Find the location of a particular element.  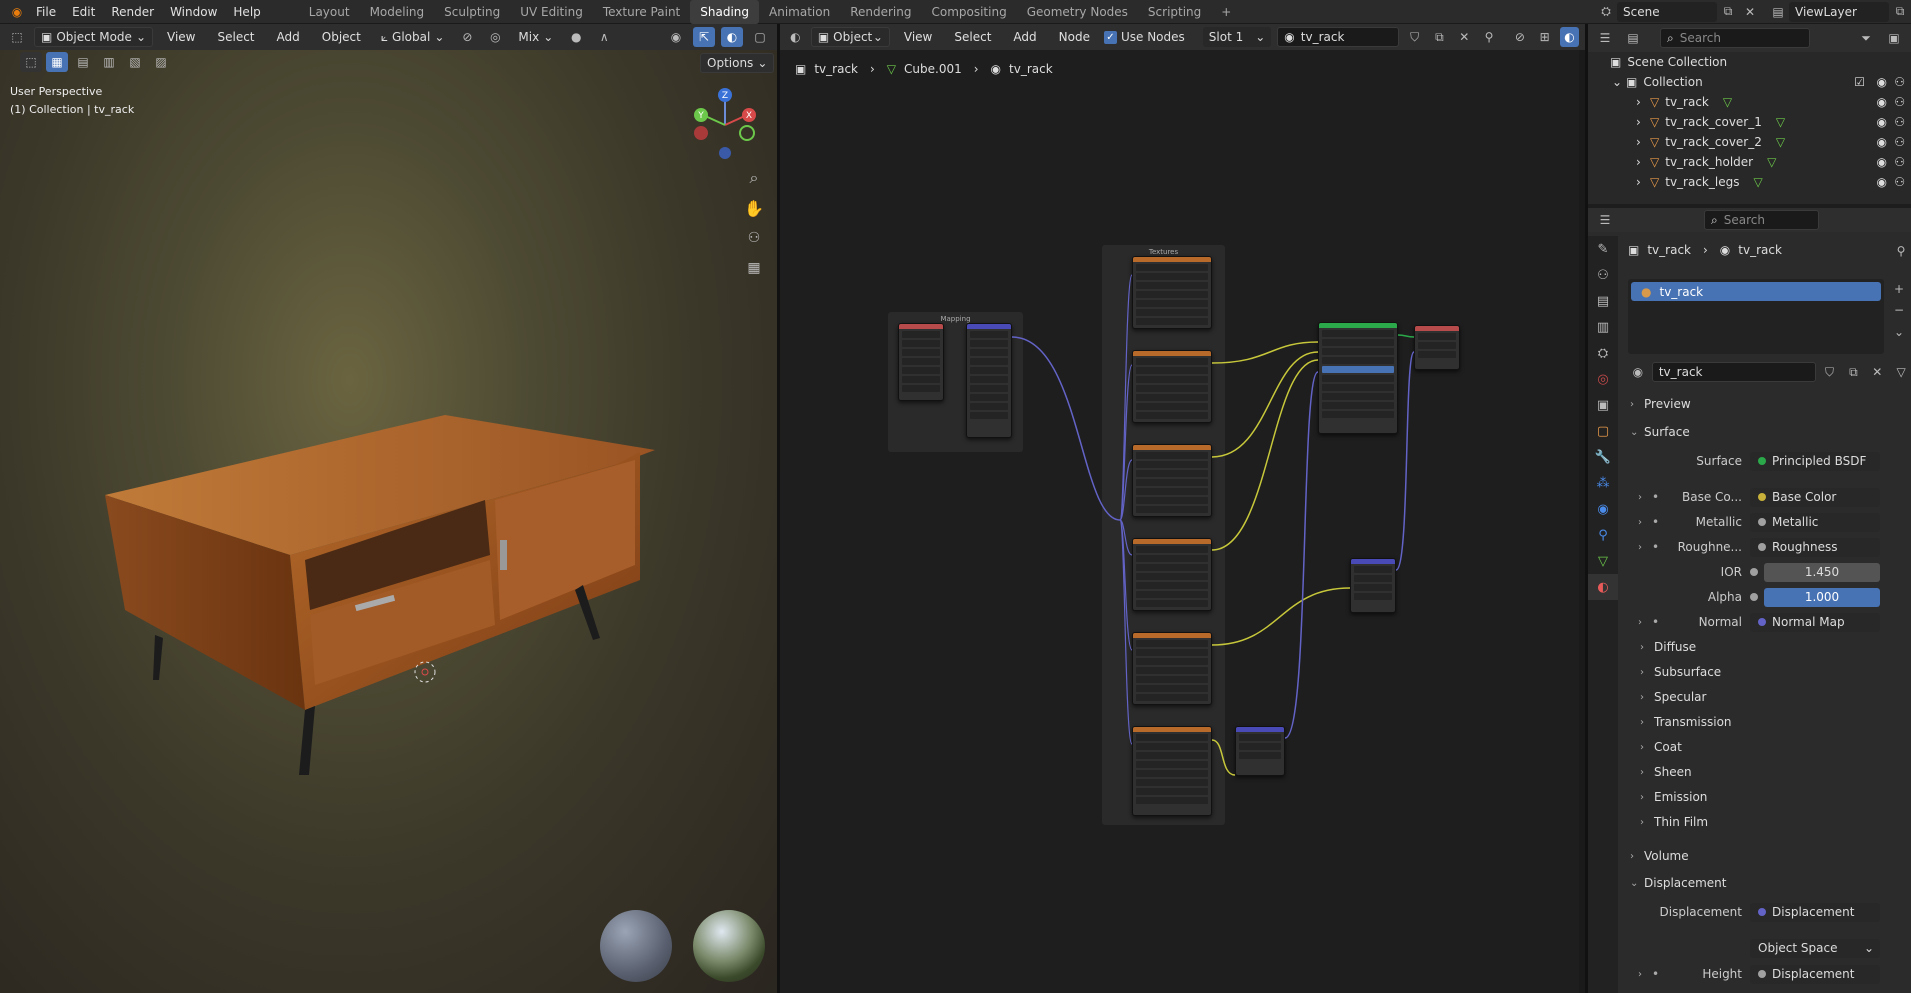

subsection-thin-film: › Thin Film is located at coordinates (1674, 822).